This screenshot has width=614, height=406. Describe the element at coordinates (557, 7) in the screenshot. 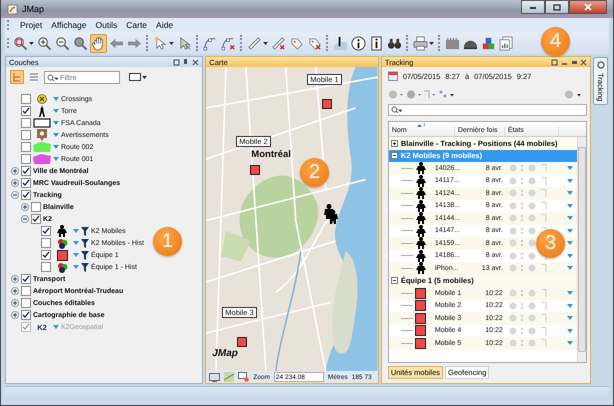

I see `maximize-button` at that location.